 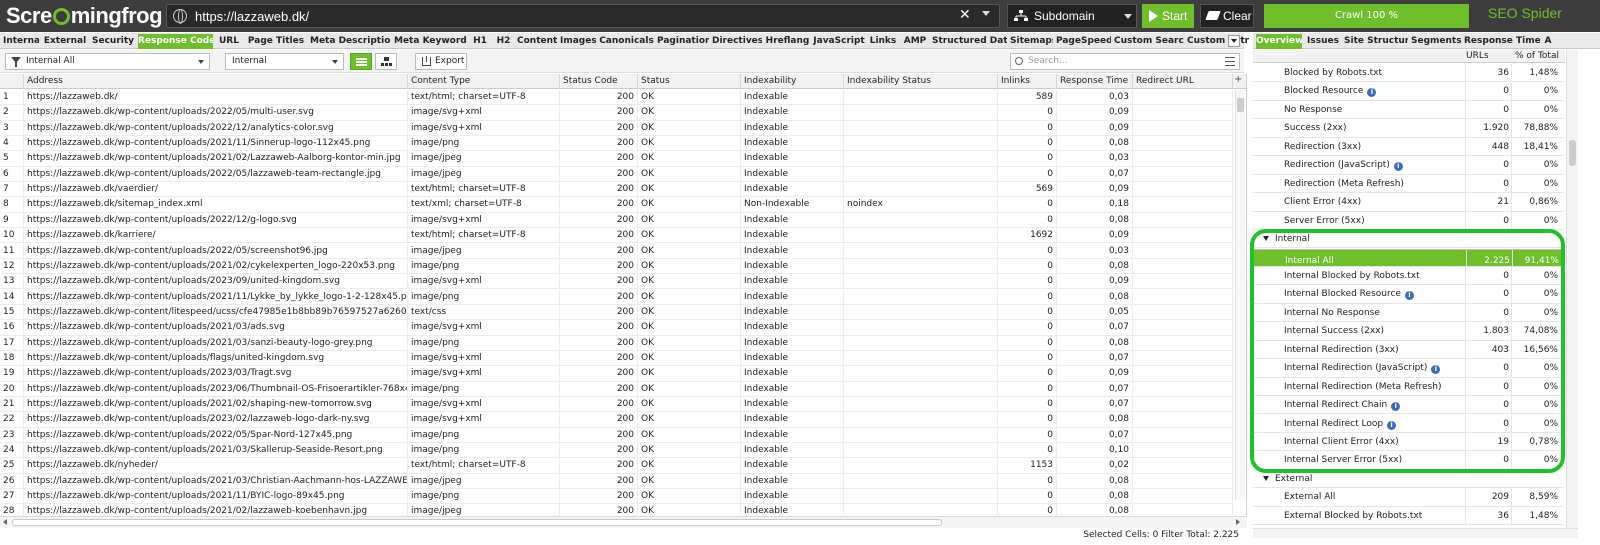 I want to click on column-header-redirect-url: Redirect URL, so click(x=1183, y=81).